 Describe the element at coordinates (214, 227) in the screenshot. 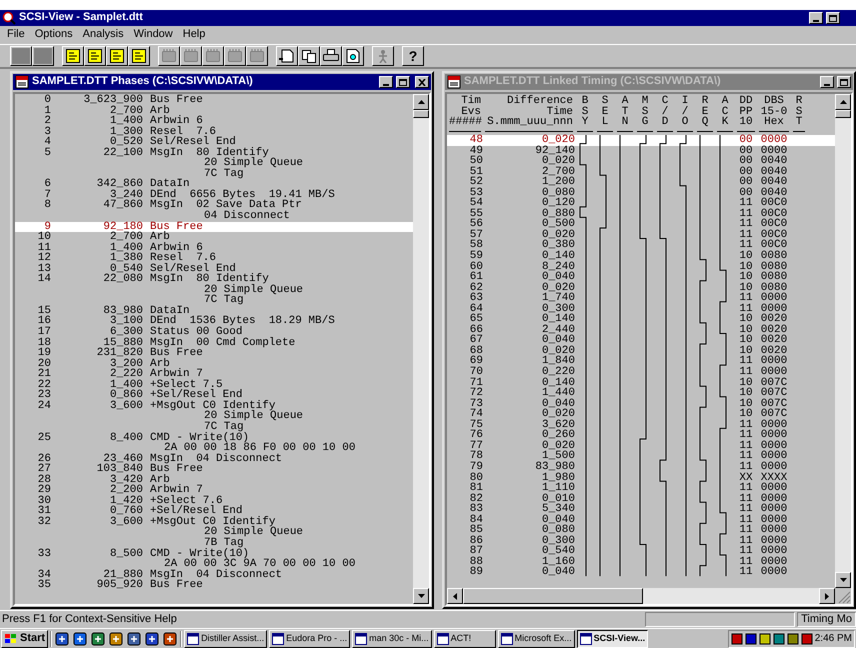

I see `phase-row: 9 92_180 Bus Free` at that location.